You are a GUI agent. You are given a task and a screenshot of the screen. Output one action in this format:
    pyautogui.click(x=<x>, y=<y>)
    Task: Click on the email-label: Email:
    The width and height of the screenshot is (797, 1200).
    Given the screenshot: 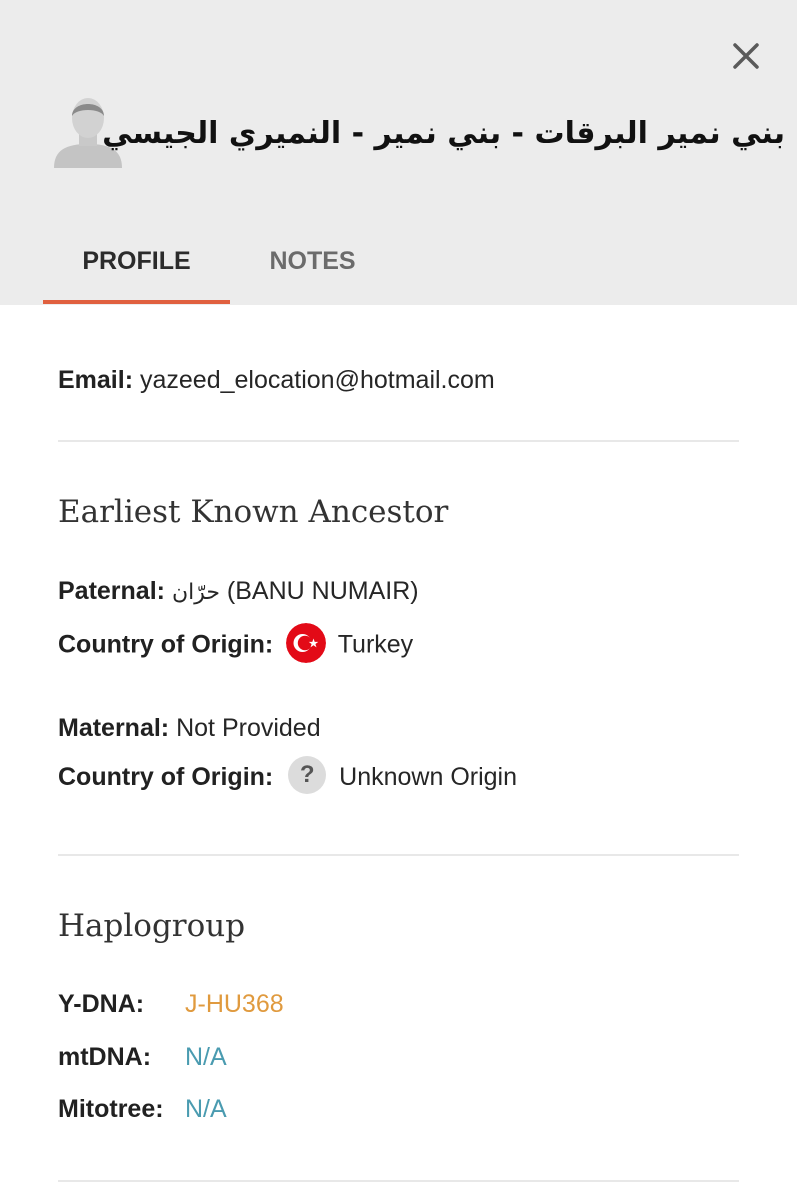 What is the action you would take?
    pyautogui.click(x=96, y=380)
    